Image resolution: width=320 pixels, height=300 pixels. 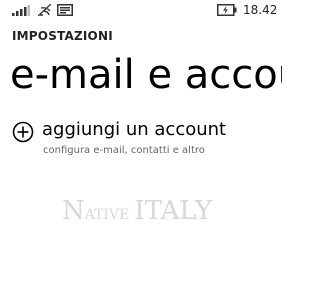 I want to click on plus-circle-icon, so click(x=23, y=132).